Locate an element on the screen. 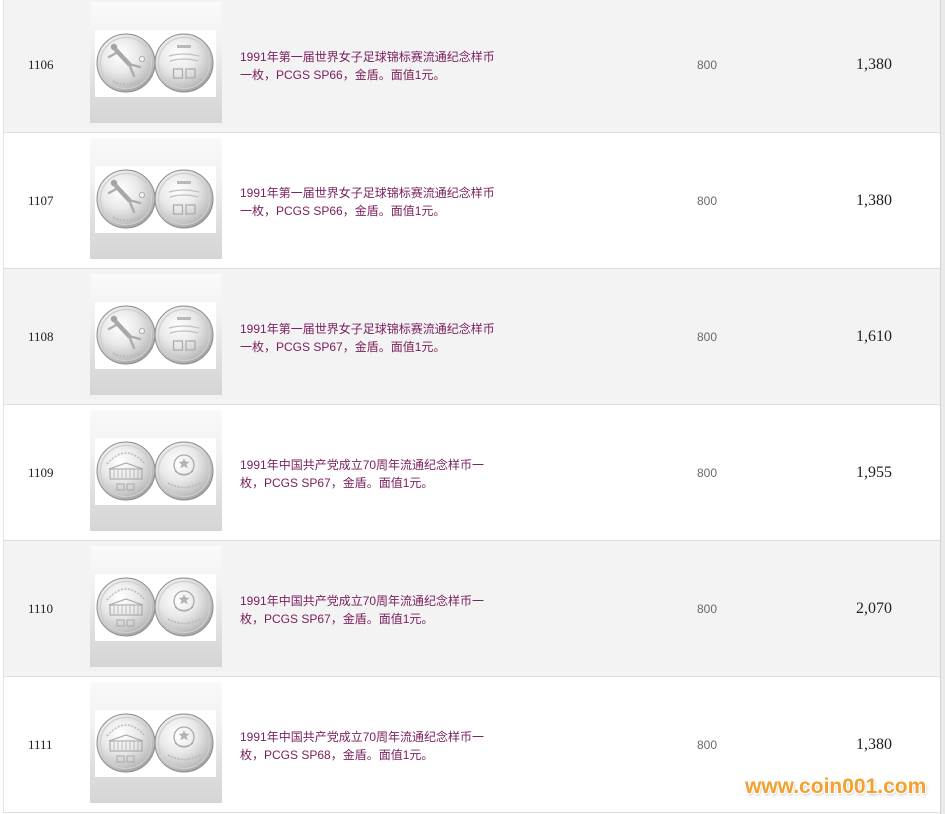  hammer-price: 1,610 is located at coordinates (874, 336).